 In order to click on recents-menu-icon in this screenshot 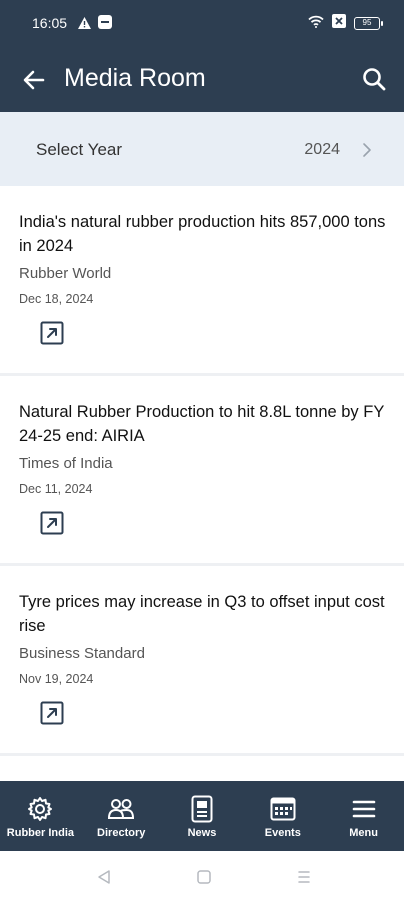, I will do `click(304, 877)`.